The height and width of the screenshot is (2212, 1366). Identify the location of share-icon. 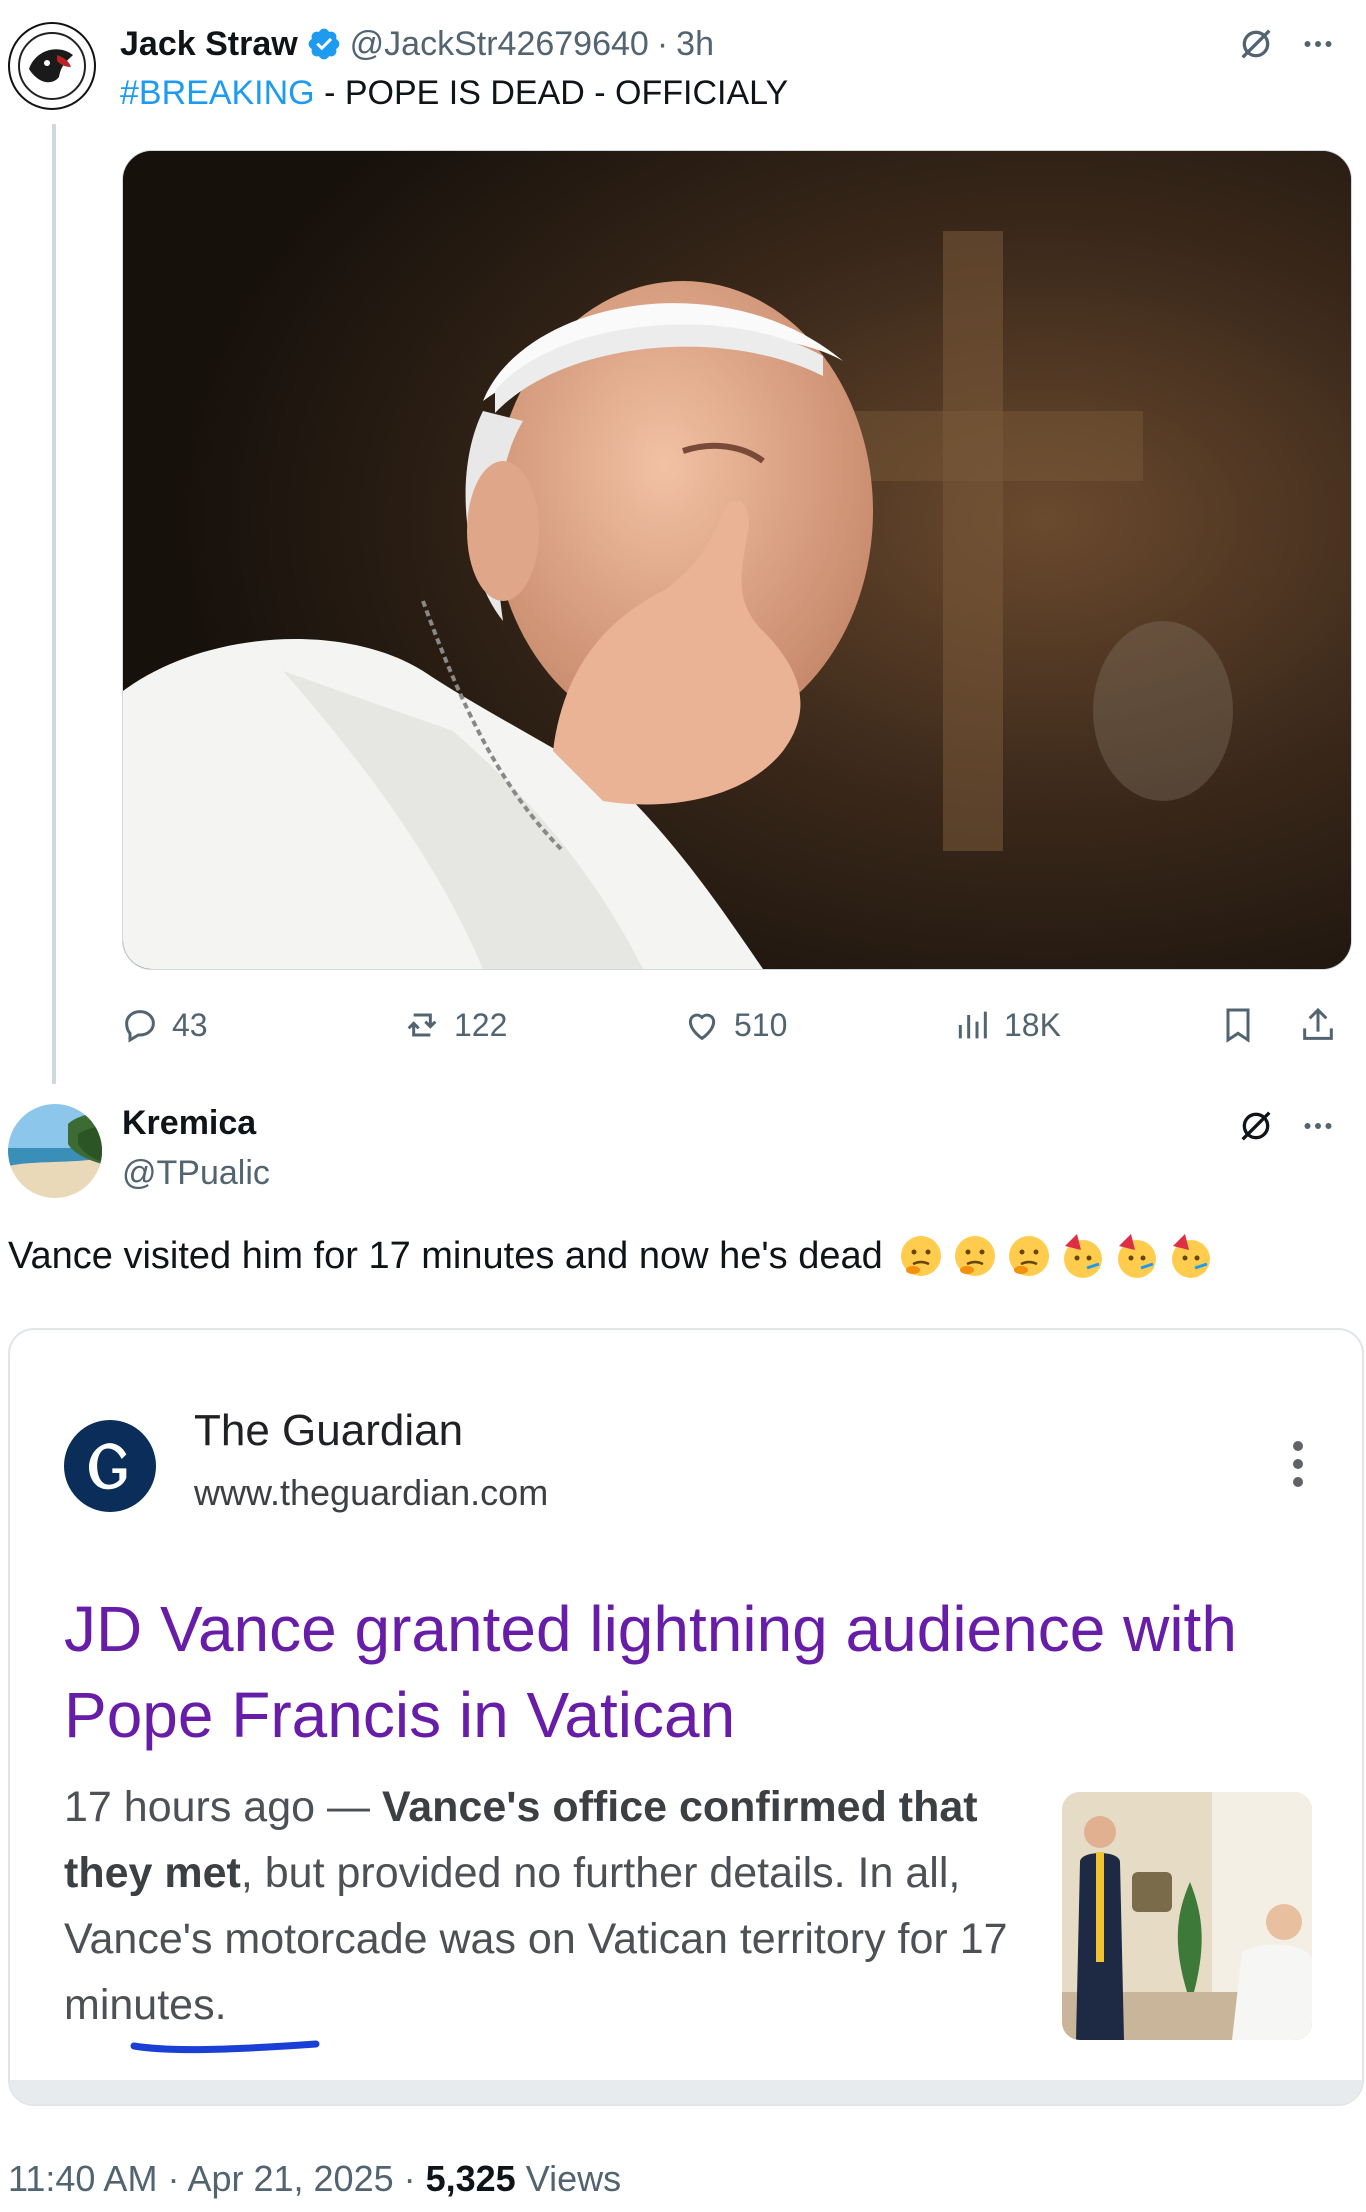
(1318, 1023).